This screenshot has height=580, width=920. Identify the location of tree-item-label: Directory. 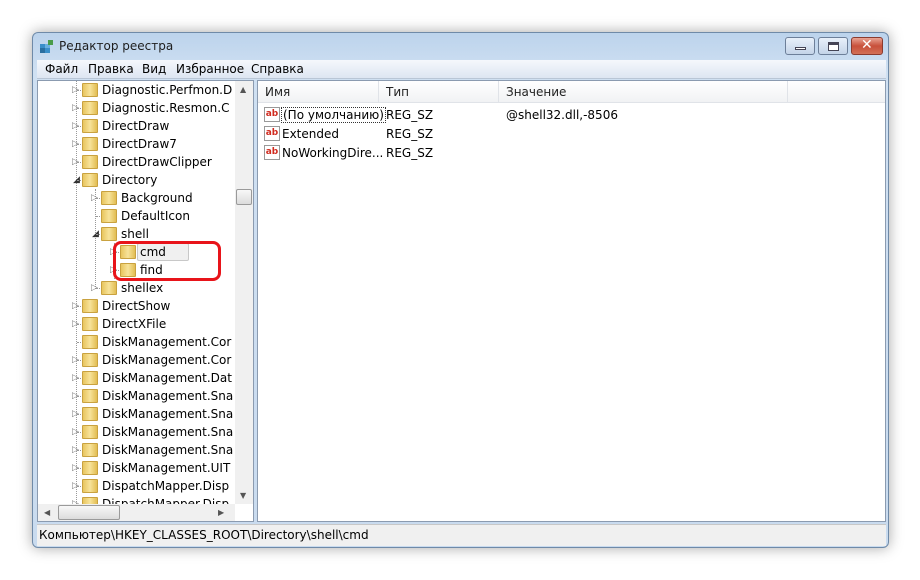
(130, 180).